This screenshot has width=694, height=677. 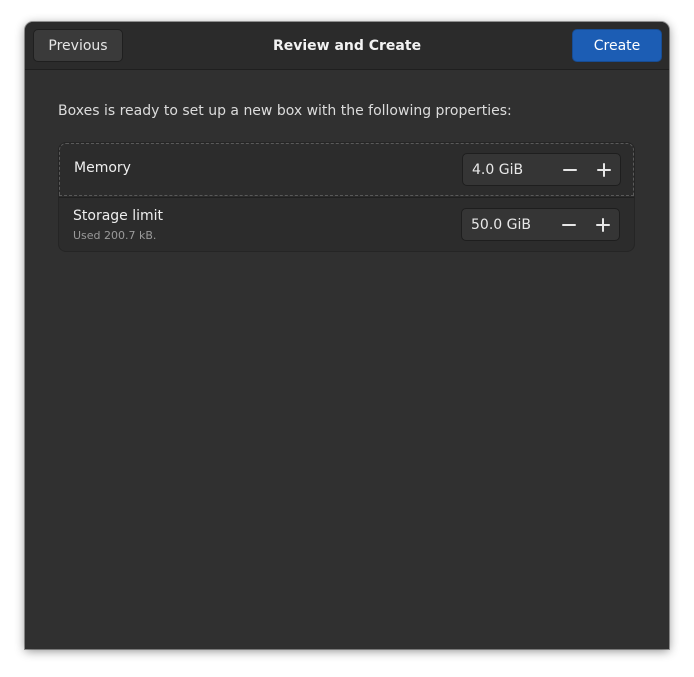 I want to click on storage-limit-row: Storage limit Used 200.7 kB. 50.0 GiB, so click(x=346, y=224).